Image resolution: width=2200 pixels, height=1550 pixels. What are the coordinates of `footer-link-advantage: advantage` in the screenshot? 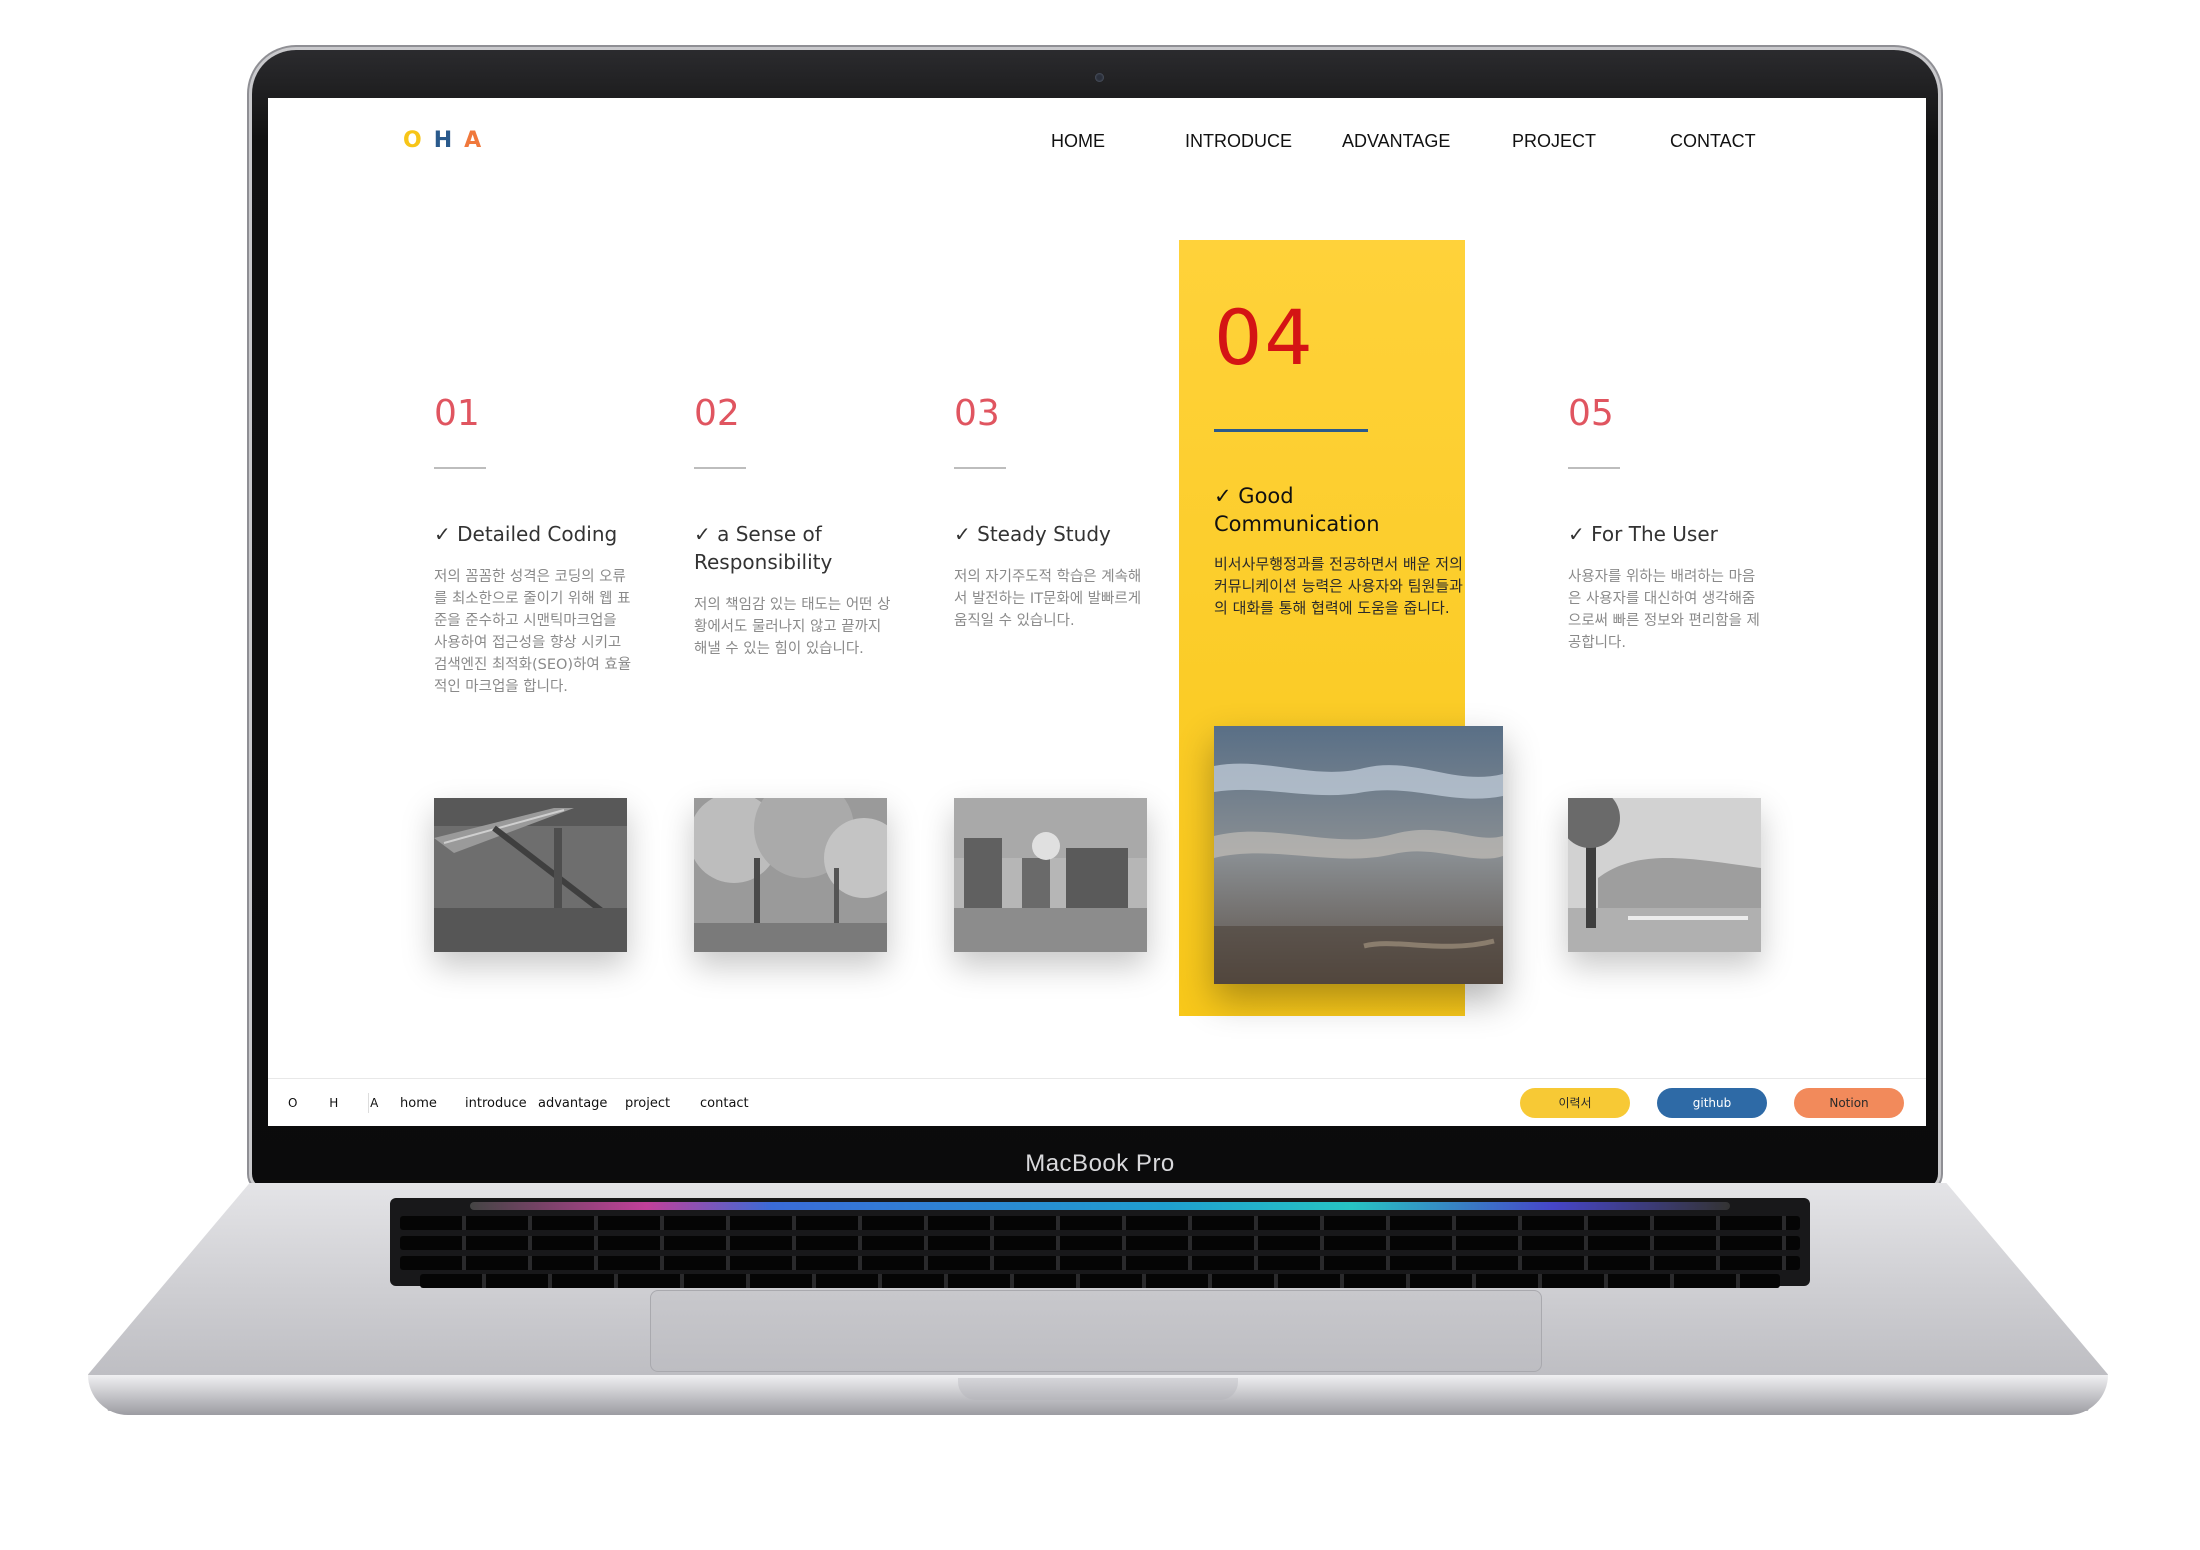 It's located at (572, 1103).